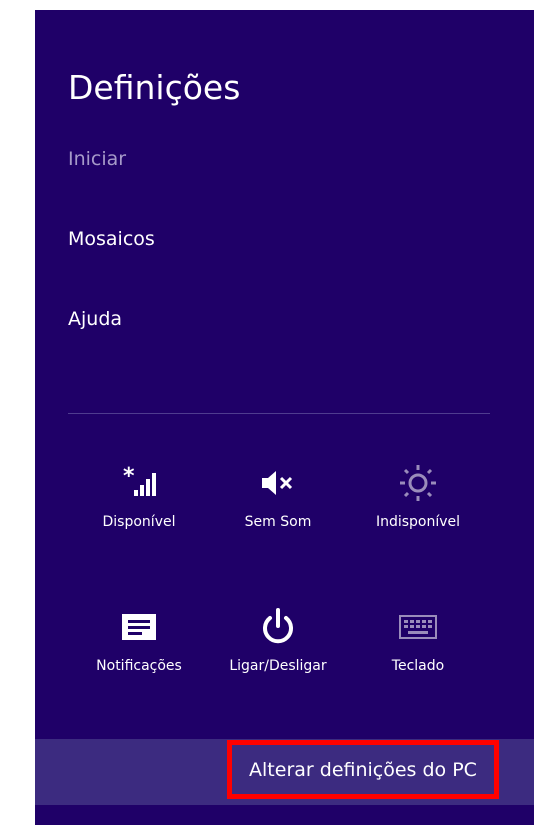 Image resolution: width=534 pixels, height=835 pixels. I want to click on volume-muted-icon, so click(278, 483).